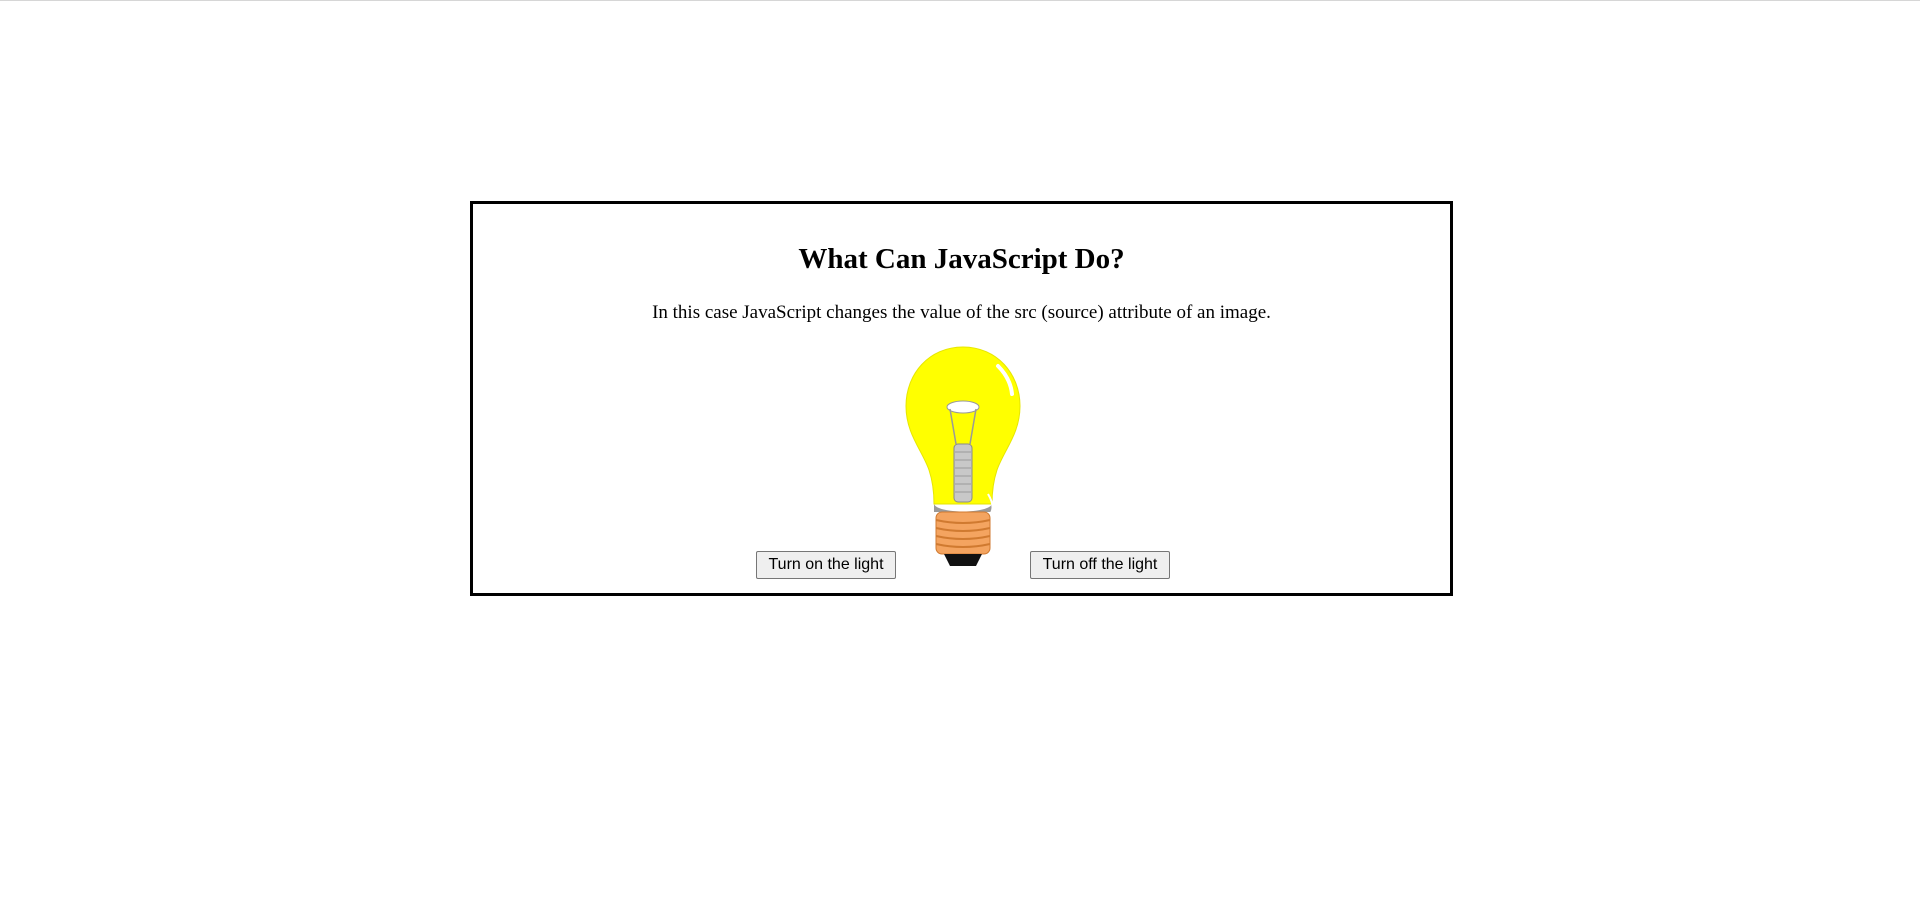  Describe the element at coordinates (963, 456) in the screenshot. I see `lightbulb-on-icon` at that location.